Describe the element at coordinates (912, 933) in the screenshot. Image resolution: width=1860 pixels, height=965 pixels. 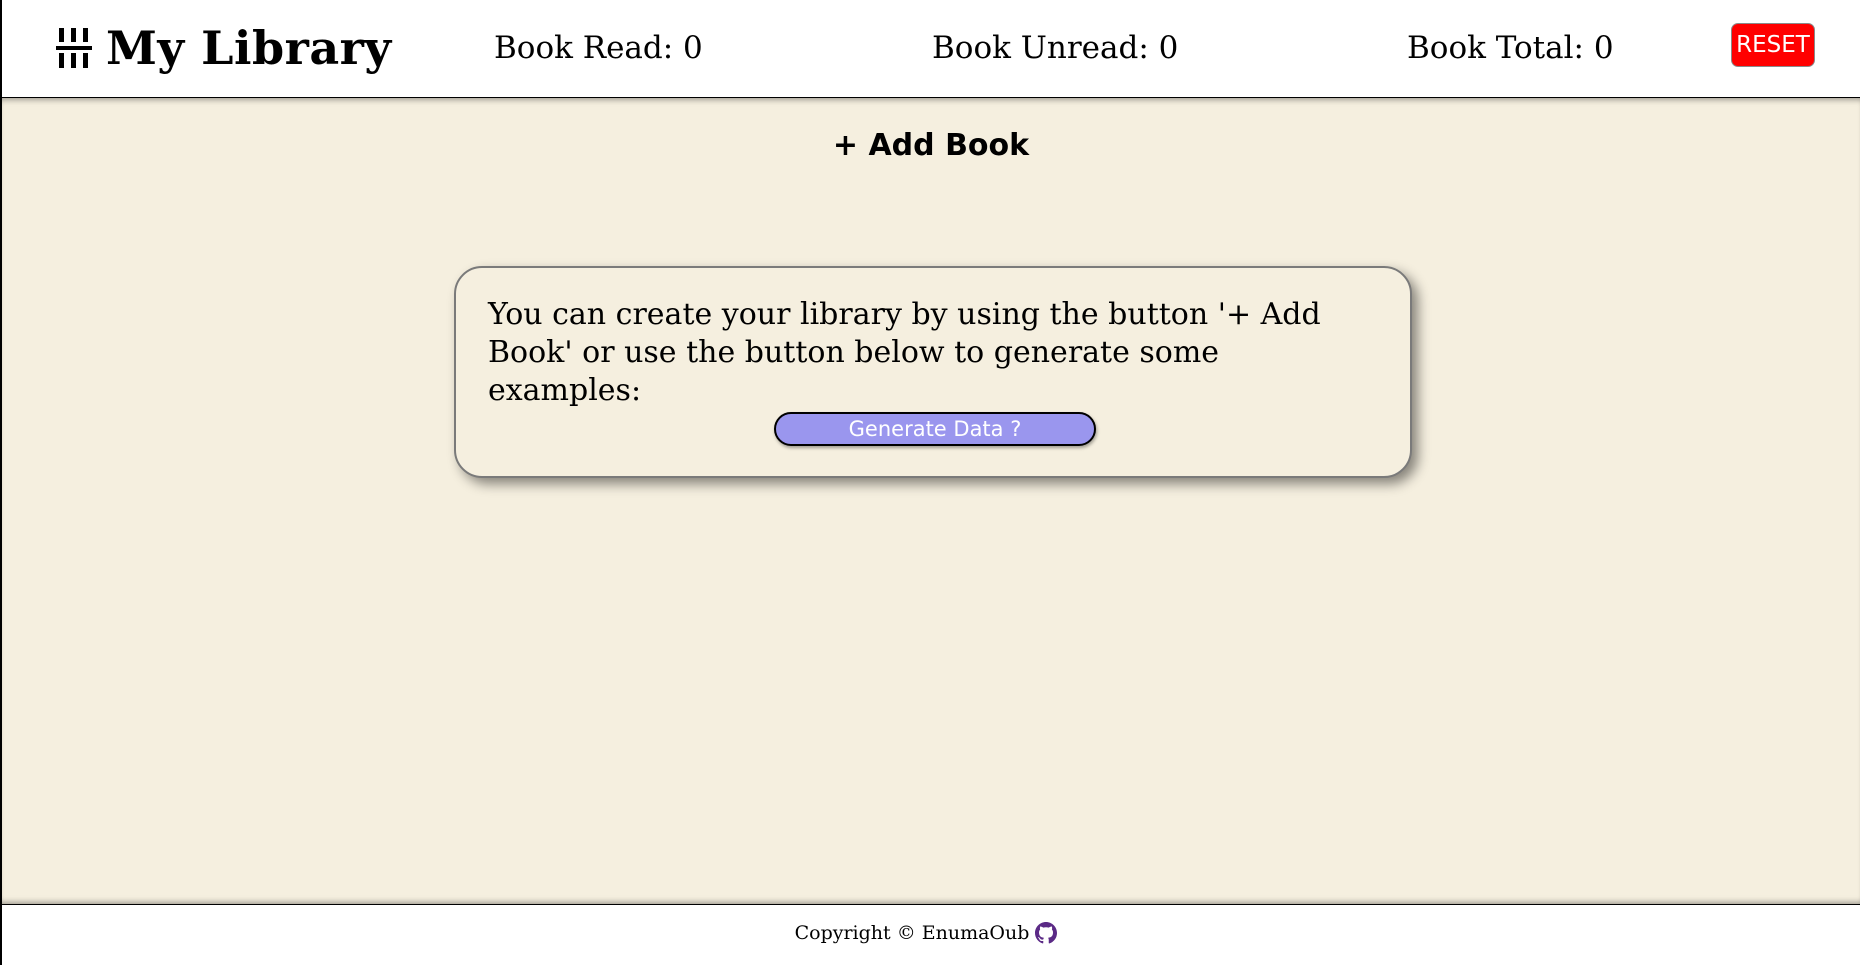
I see `copyright-text: Copyright © EnumaOub` at that location.